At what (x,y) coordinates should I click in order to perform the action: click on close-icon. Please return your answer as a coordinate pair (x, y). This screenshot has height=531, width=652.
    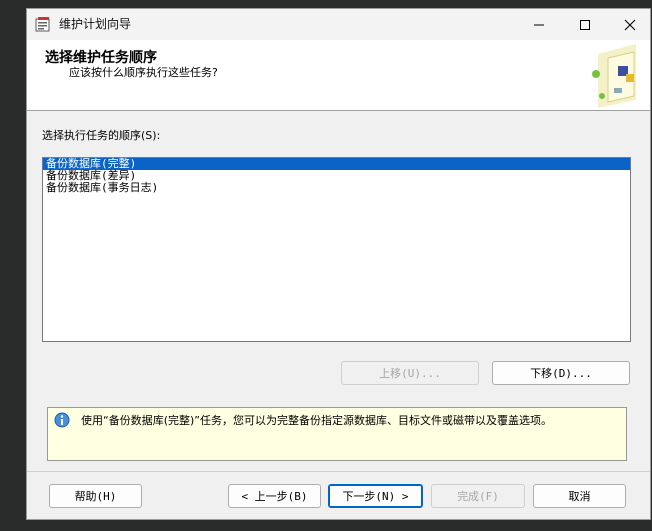
    Looking at the image, I should click on (630, 24).